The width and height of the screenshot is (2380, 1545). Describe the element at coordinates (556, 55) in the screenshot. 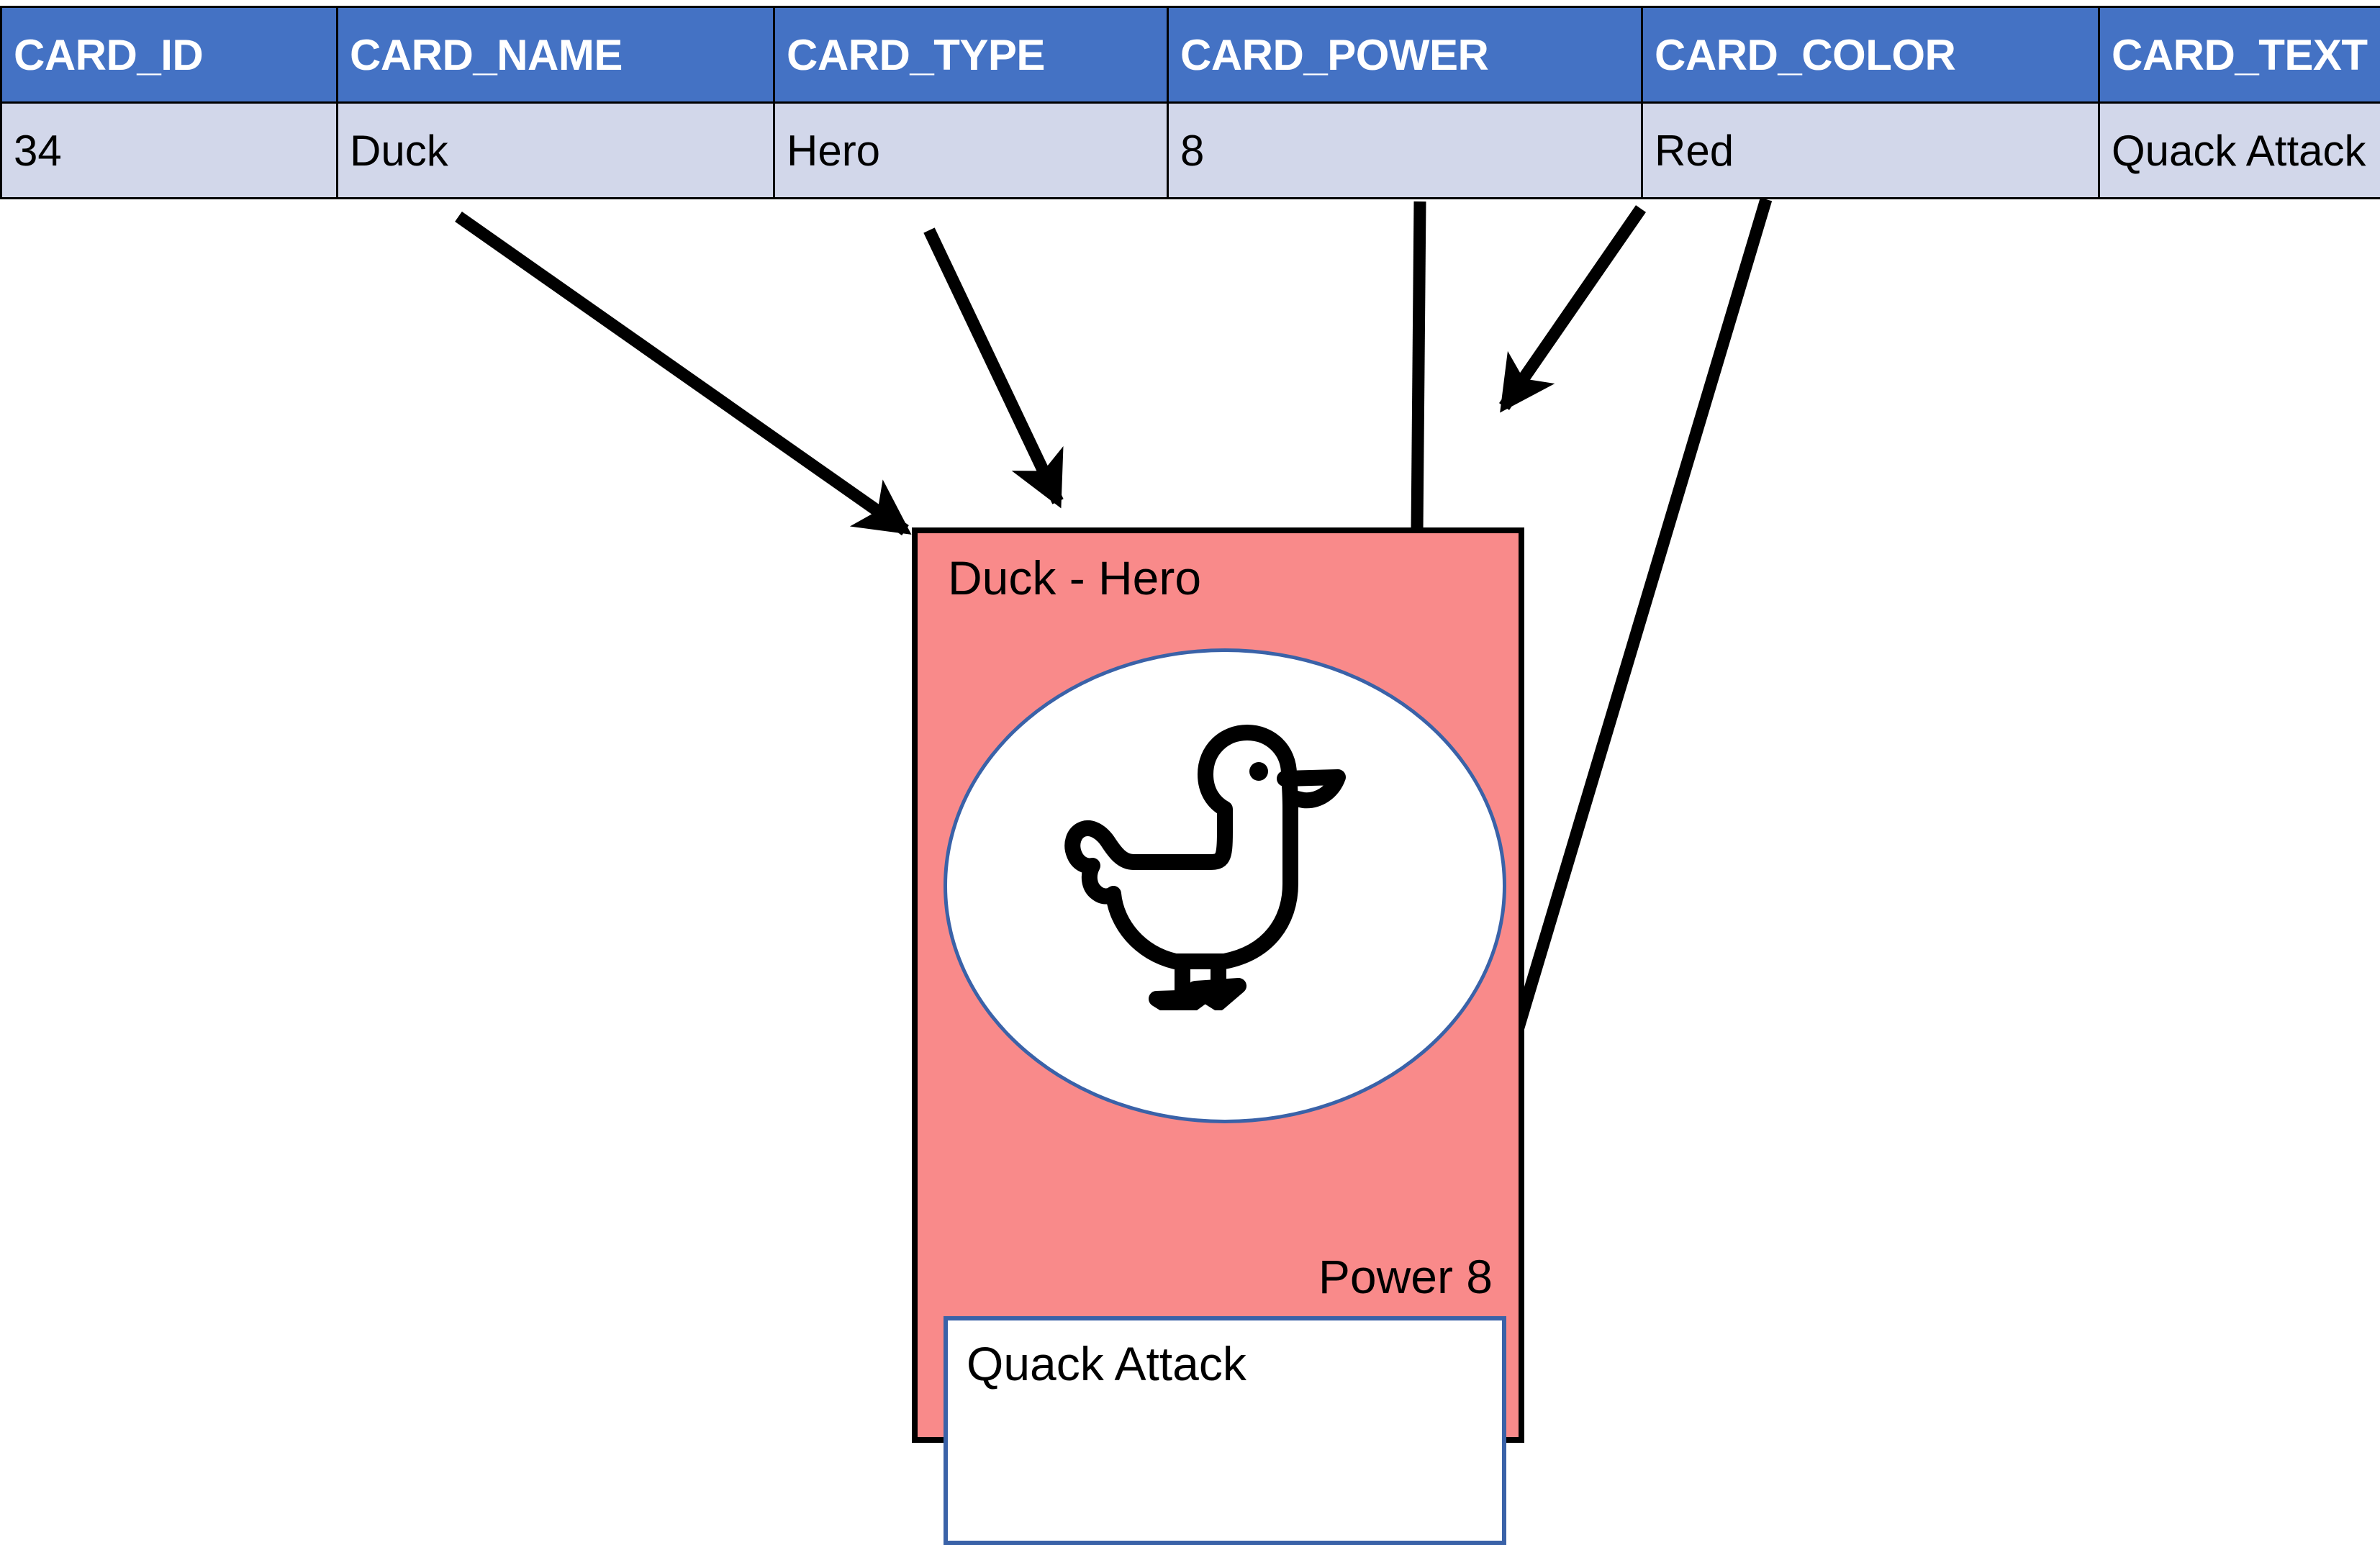

I see `column-header-card-name: CARD_NAME` at that location.